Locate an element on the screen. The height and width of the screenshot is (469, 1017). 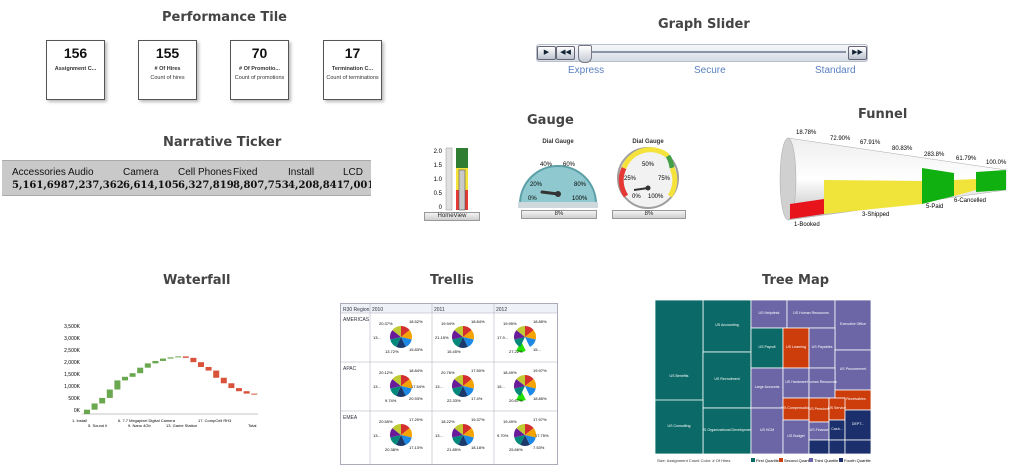
trellis-pie-label: 18.84% is located at coordinates (478, 321).